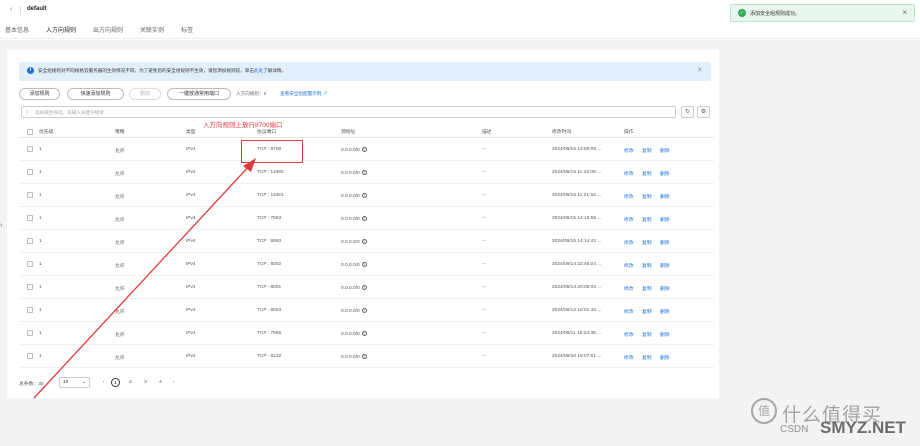 This screenshot has height=446, width=920. What do you see at coordinates (764, 411) in the screenshot?
I see `watermark-logo: 值` at bounding box center [764, 411].